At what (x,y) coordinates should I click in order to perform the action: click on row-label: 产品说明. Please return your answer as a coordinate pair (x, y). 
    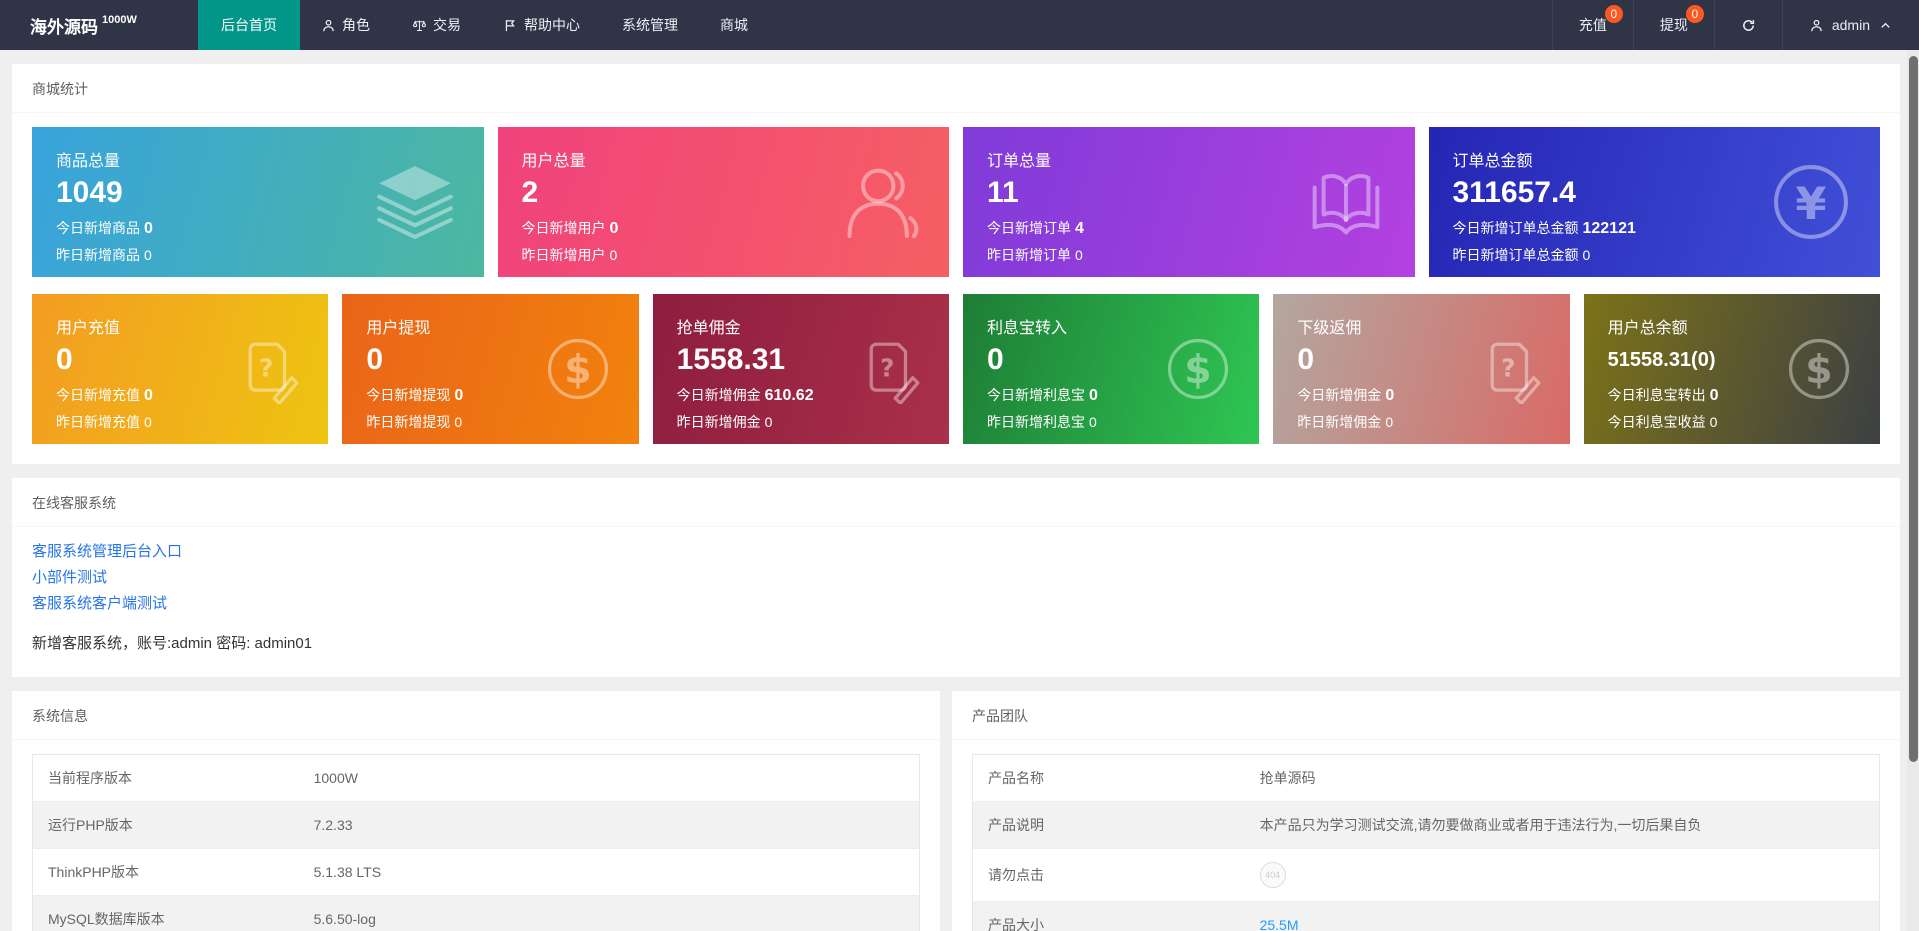
    Looking at the image, I should click on (1108, 825).